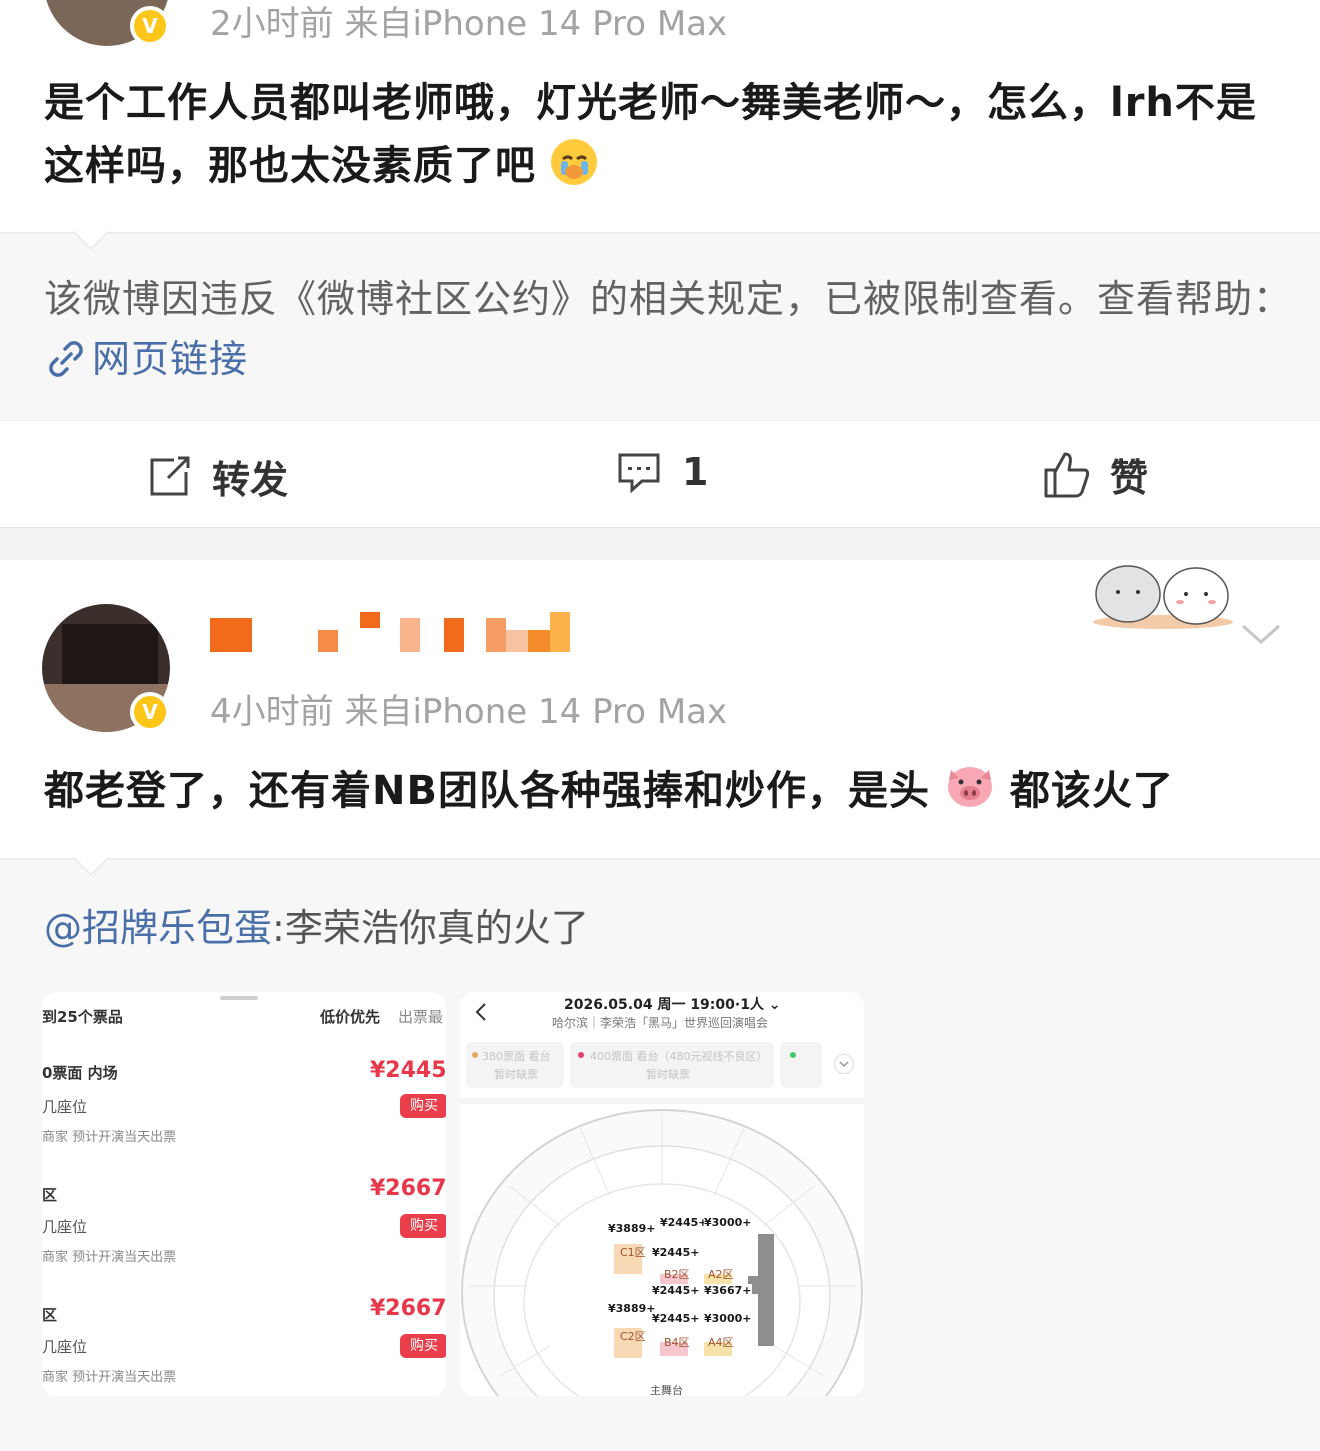 This screenshot has width=1320, height=1451. I want to click on ticket-row: 0票面 内场 几座位 商家 预计开演当天出票 ¥2445/ 购买, so click(244, 1115).